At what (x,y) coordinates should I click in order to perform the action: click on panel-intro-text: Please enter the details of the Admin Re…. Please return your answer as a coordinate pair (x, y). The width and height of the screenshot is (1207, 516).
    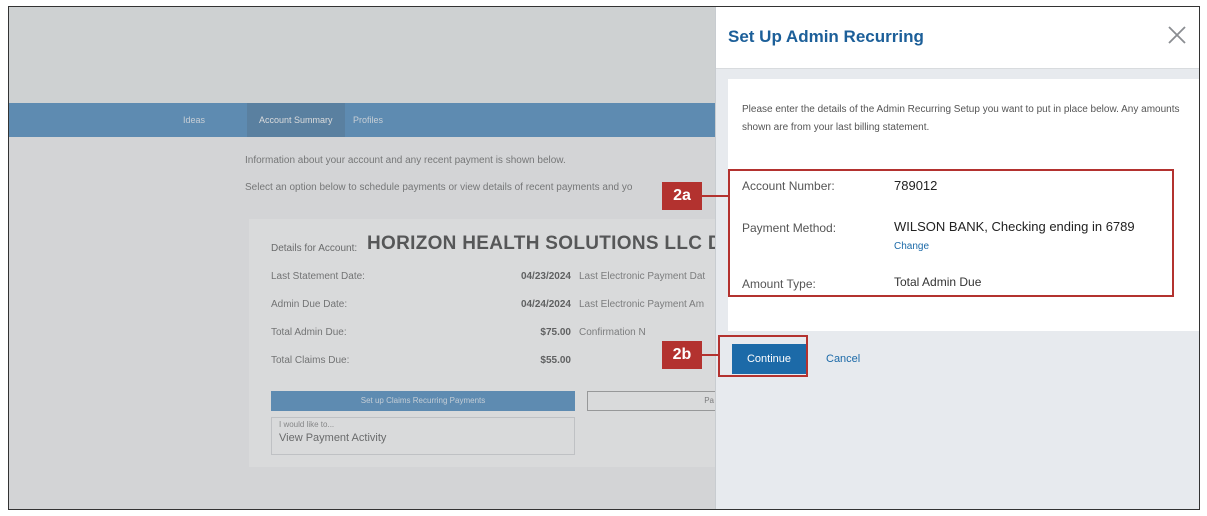
    Looking at the image, I should click on (961, 118).